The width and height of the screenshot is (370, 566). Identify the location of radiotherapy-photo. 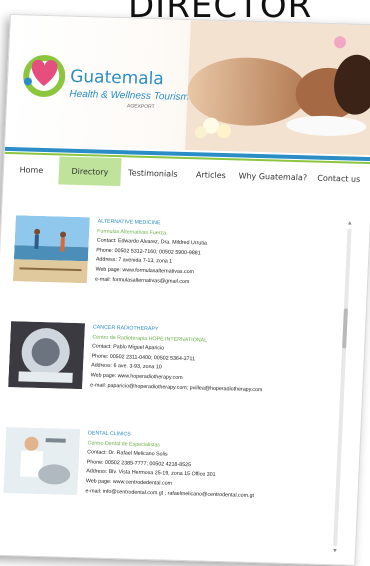
(47, 355).